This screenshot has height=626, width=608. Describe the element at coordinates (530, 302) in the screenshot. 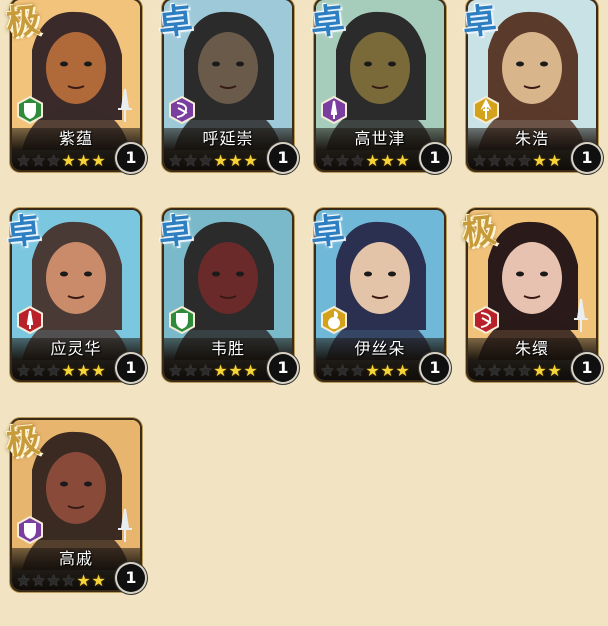

I see `hero-card: 朱缳 ★★★★★★ 极 1` at that location.